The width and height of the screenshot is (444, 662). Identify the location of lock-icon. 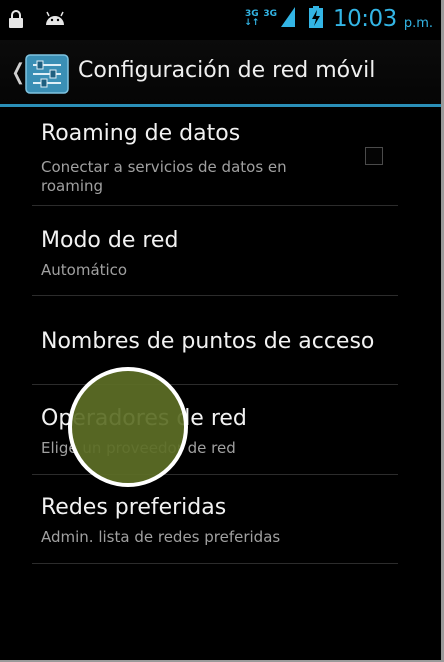
(16, 21).